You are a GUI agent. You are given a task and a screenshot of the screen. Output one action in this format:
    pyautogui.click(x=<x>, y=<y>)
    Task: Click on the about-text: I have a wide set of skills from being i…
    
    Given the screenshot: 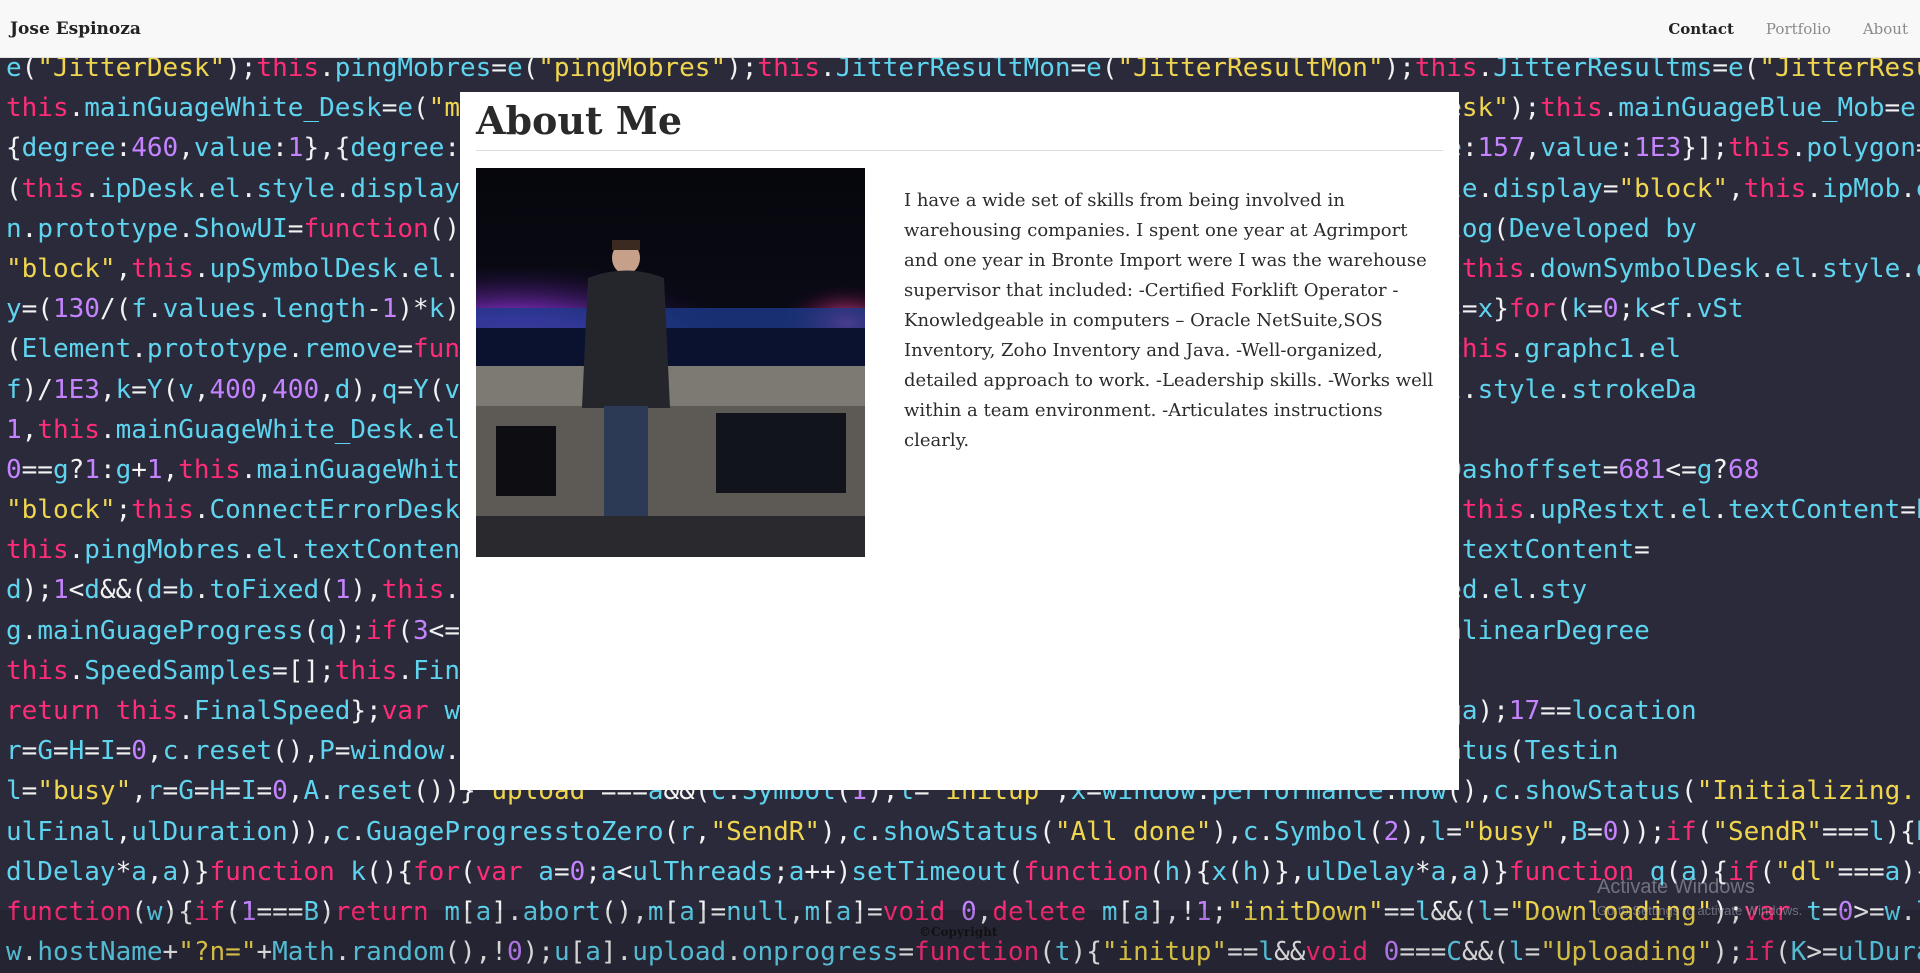 What is the action you would take?
    pyautogui.click(x=1169, y=320)
    